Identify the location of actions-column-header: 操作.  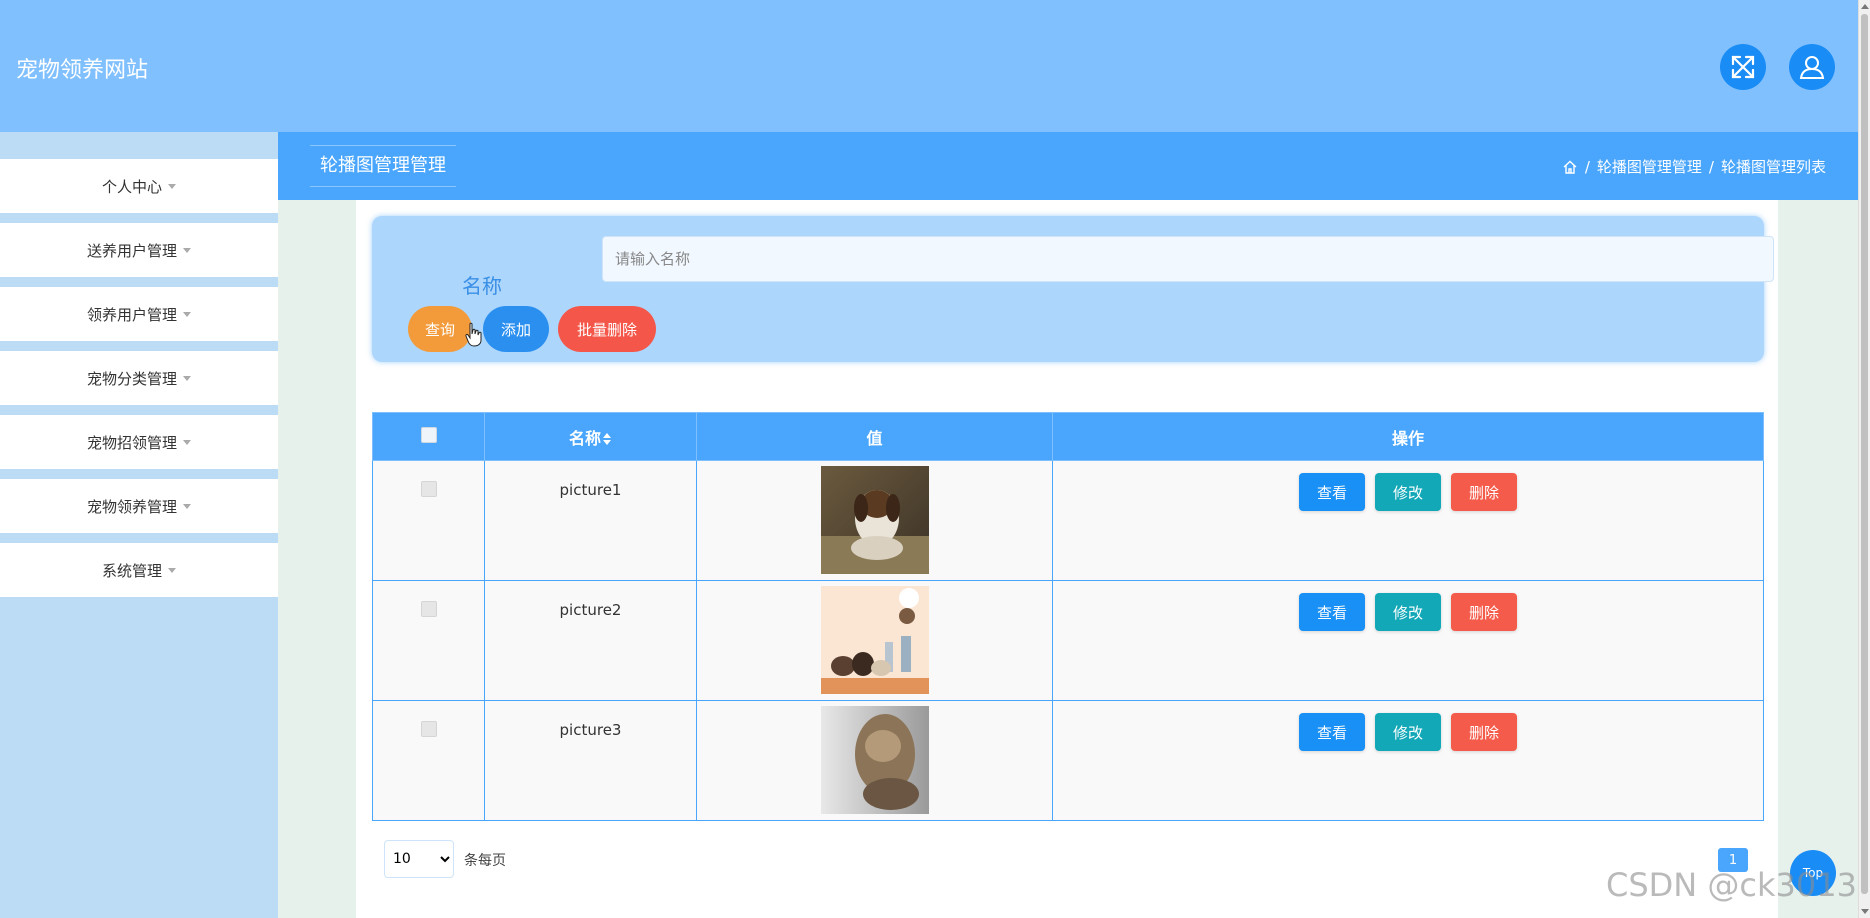
(1408, 436).